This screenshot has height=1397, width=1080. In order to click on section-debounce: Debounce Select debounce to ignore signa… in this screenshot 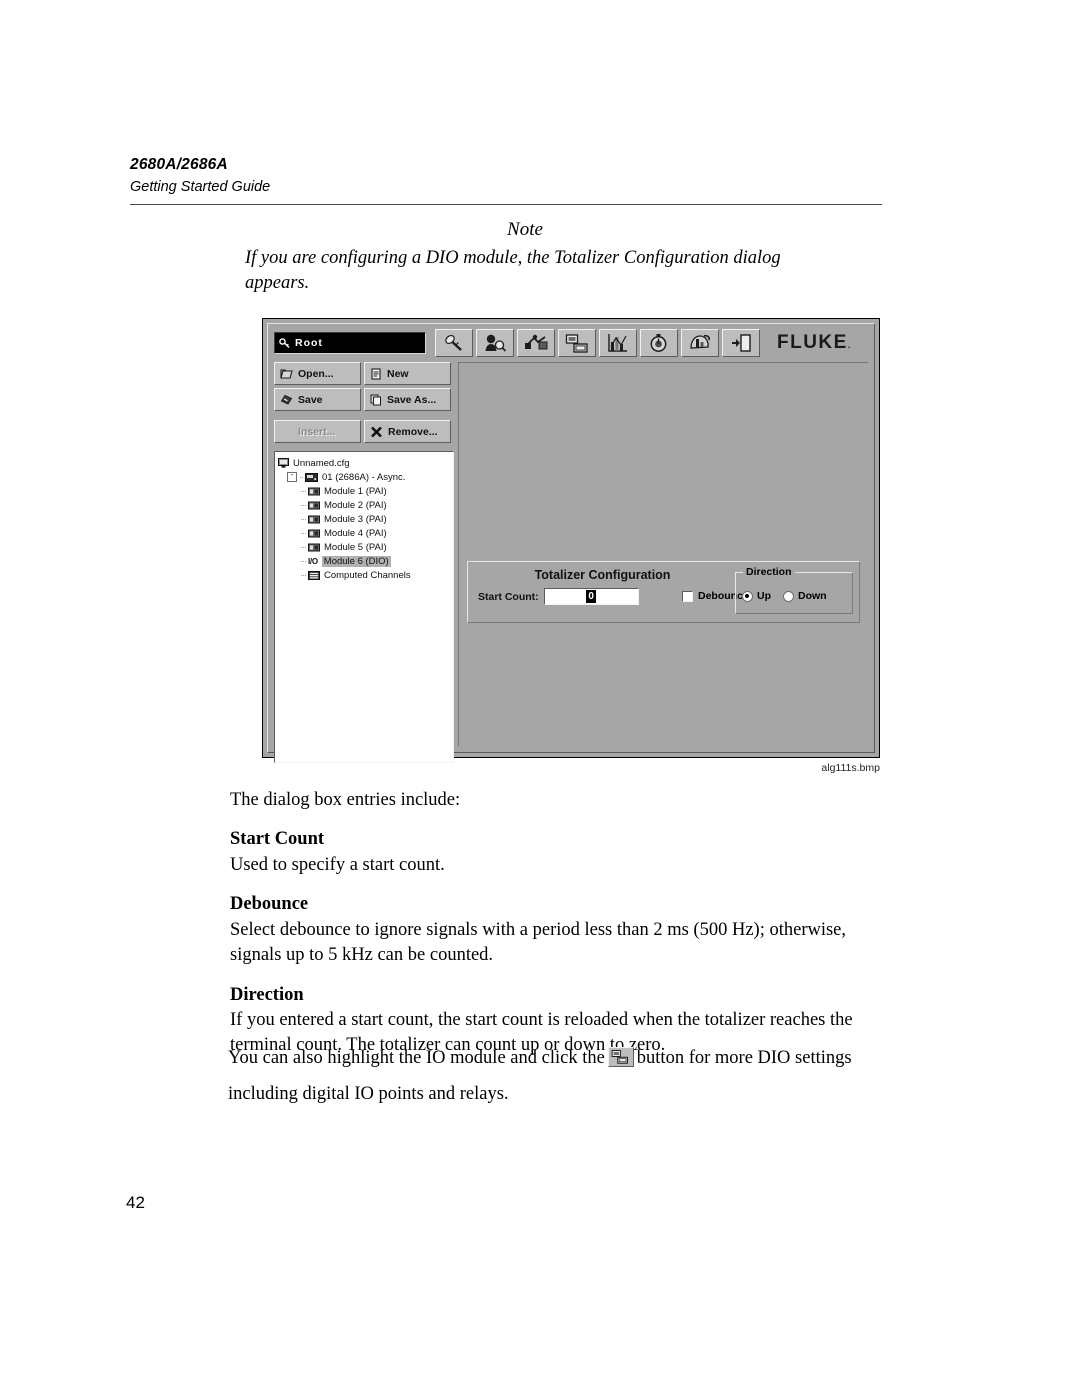, I will do `click(550, 929)`.